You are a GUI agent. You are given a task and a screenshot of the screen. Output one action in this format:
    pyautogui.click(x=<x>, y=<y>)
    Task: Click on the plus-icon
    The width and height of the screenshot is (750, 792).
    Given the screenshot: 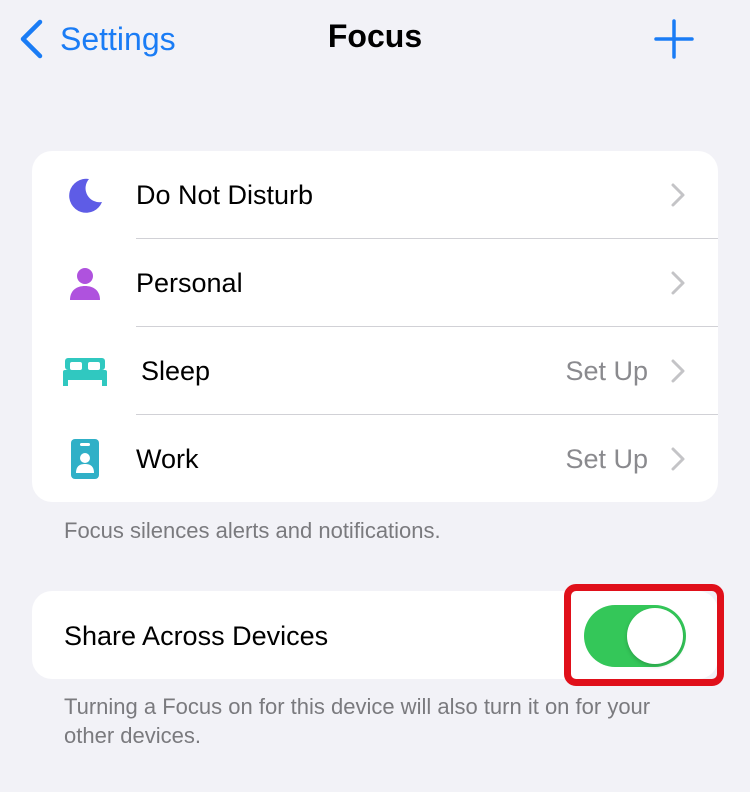 What is the action you would take?
    pyautogui.click(x=674, y=39)
    